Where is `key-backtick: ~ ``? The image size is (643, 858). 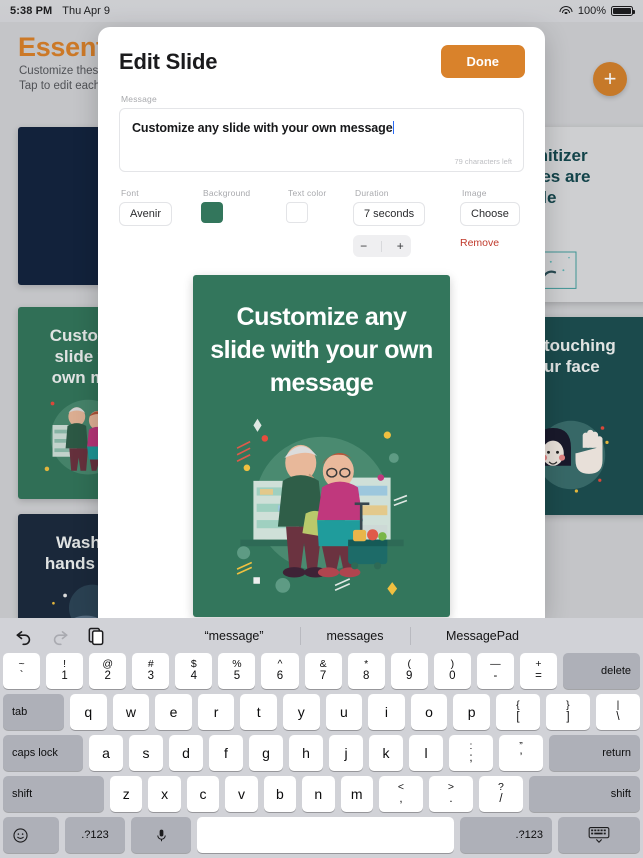 key-backtick: ~ ` is located at coordinates (22, 671).